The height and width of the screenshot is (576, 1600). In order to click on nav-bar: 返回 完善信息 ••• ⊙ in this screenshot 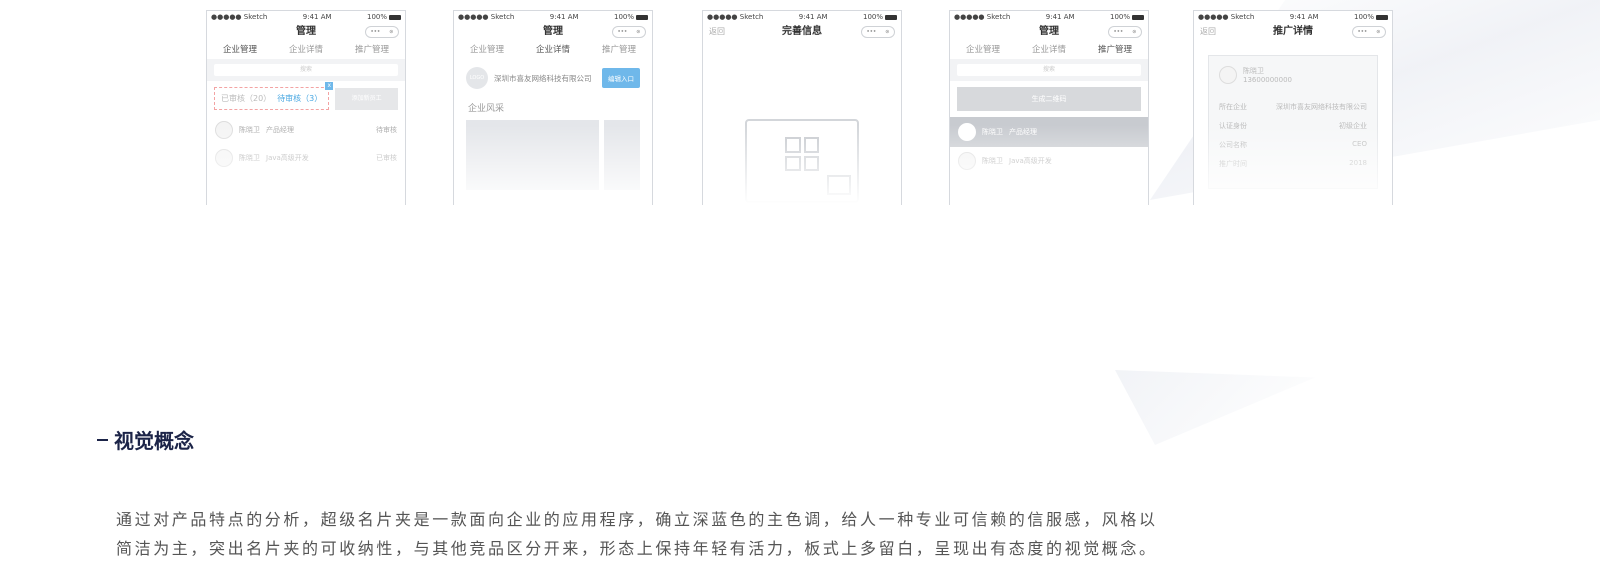, I will do `click(802, 32)`.